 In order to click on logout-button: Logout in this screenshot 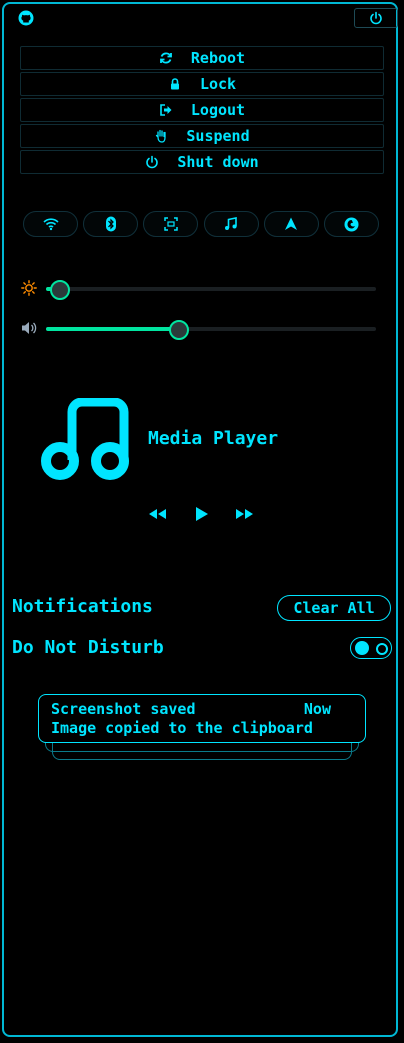, I will do `click(202, 110)`.